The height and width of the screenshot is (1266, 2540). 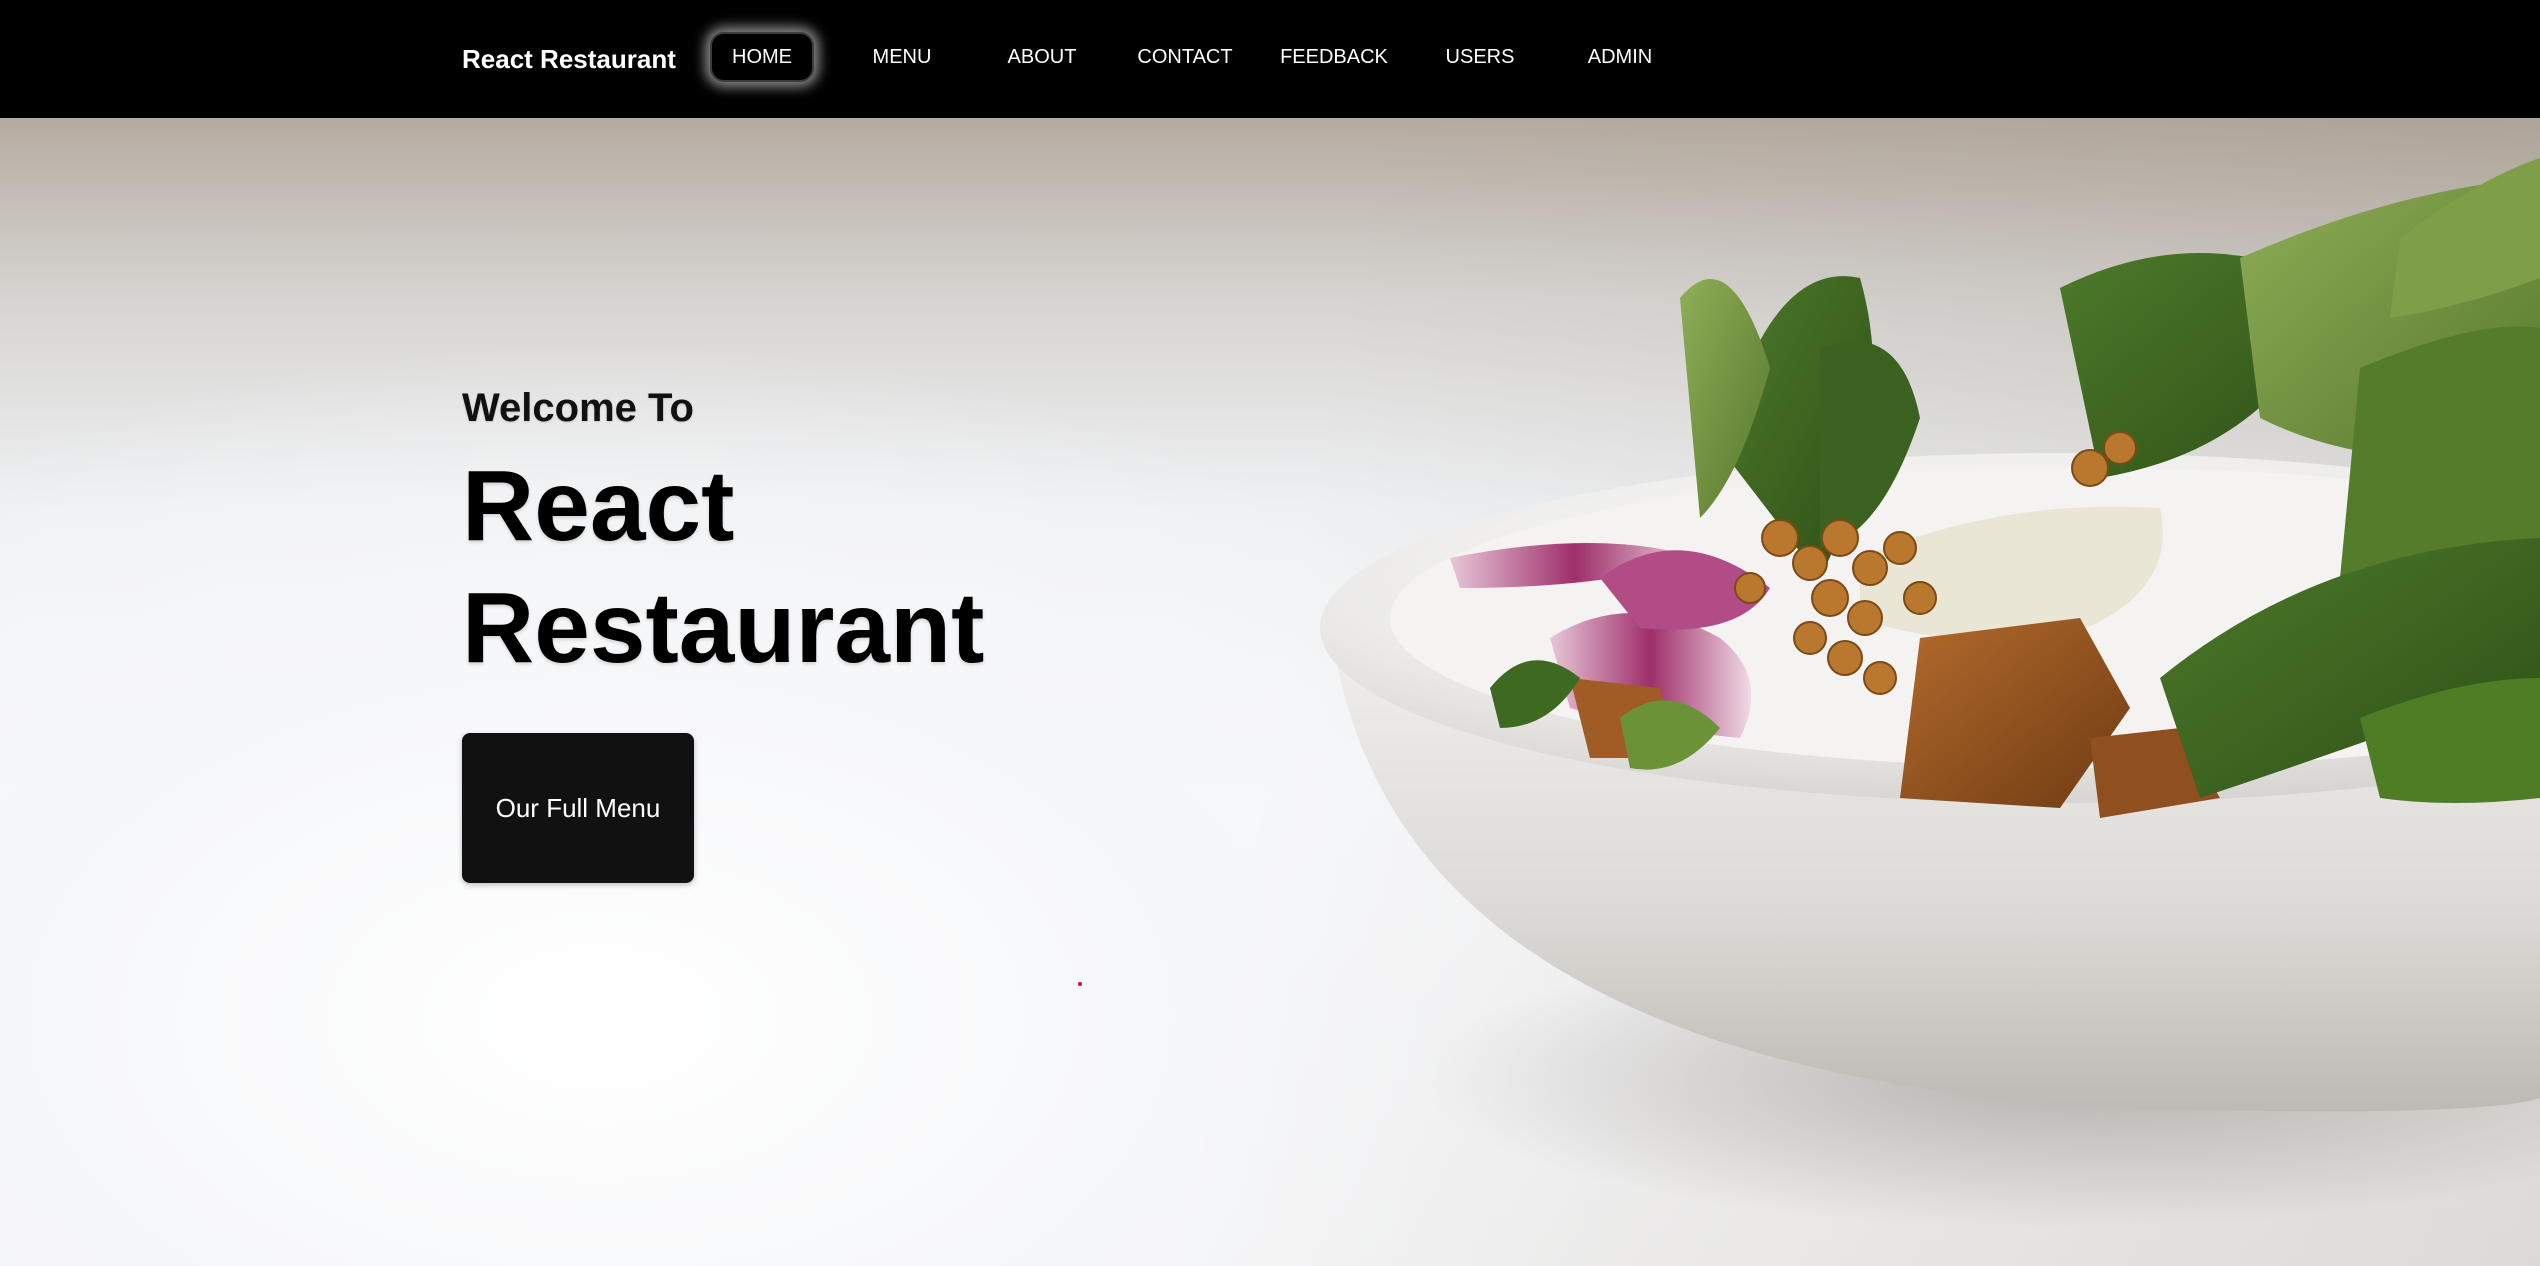 I want to click on brand-link: React Restaurant, so click(x=569, y=59).